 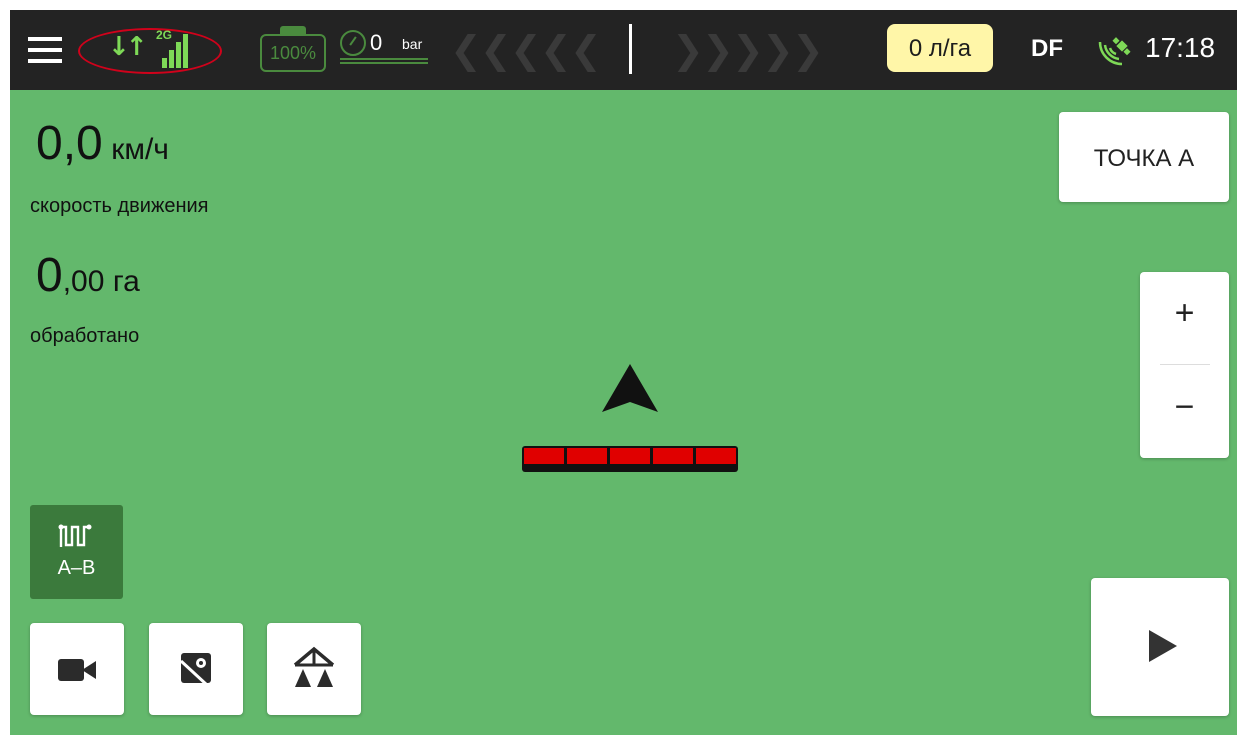 What do you see at coordinates (150, 51) in the screenshot?
I see `network-highlight-ring` at bounding box center [150, 51].